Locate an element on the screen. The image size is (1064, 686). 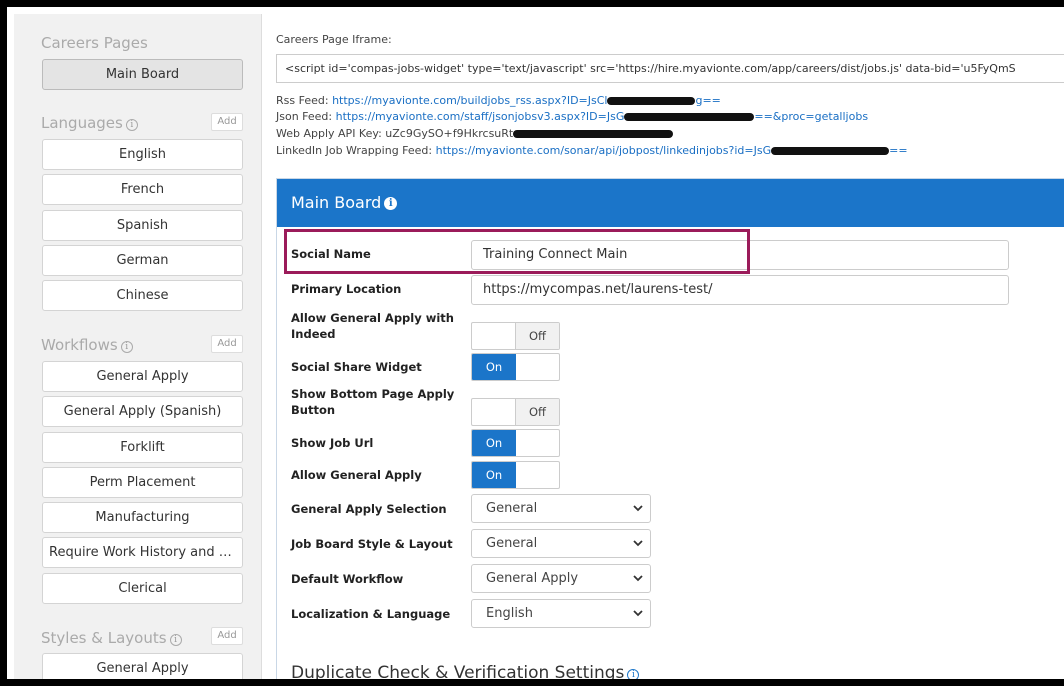
api-key-value: uZc9GySO+f9HkrcsuRt is located at coordinates (449, 133).